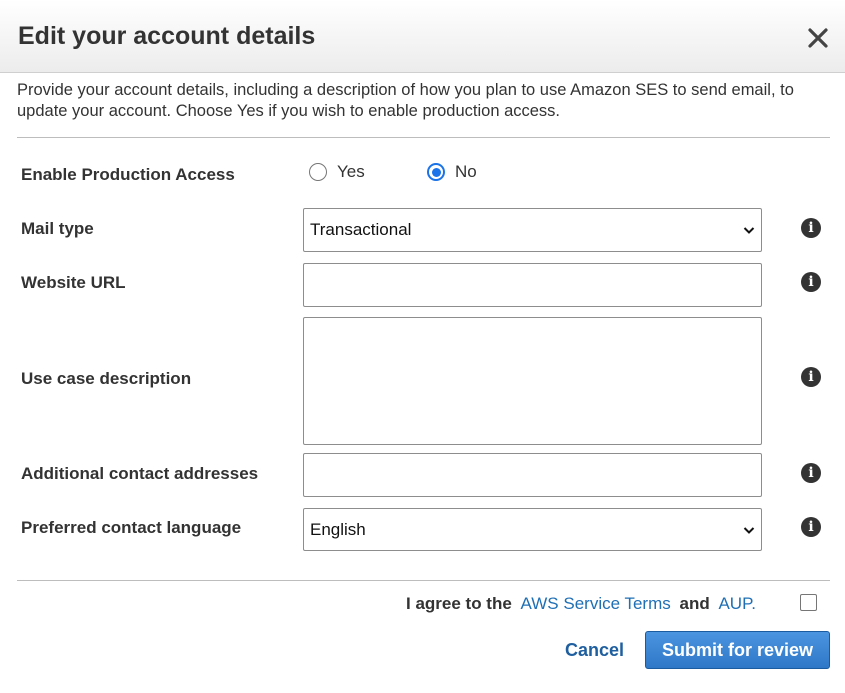  Describe the element at coordinates (532, 529) in the screenshot. I see `preferred-language-select: English` at that location.